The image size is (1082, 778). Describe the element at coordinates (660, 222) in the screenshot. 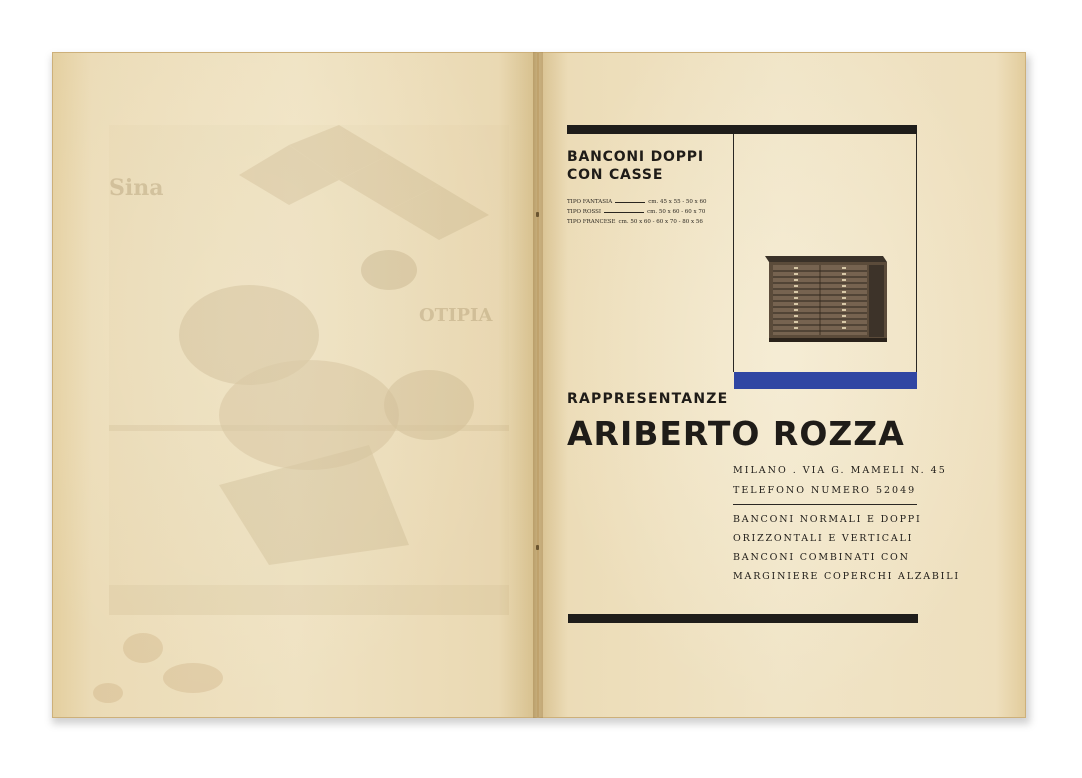

I see `type-sizes: cm. 50 x 60 - 60 x 70 - 80 x 56` at that location.